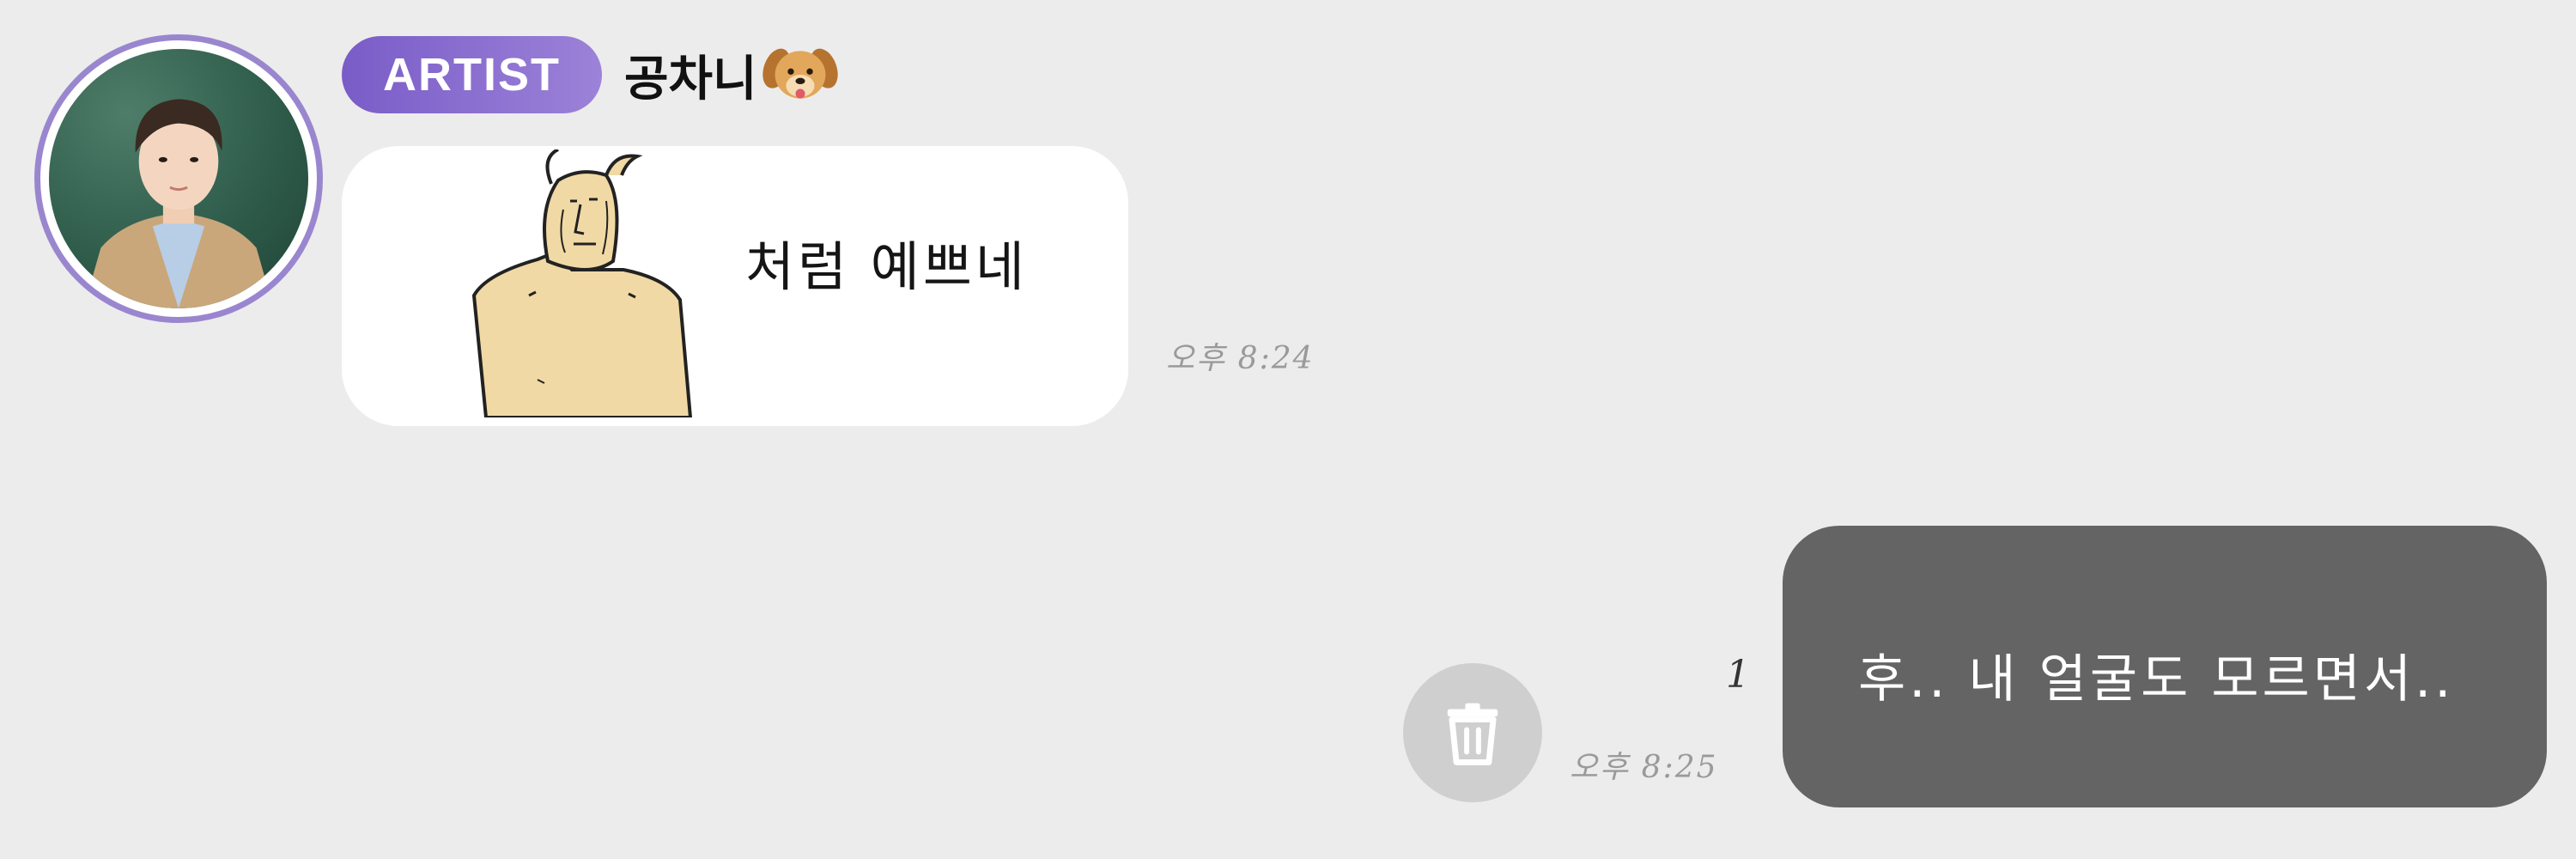 This screenshot has height=859, width=2576. Describe the element at coordinates (2156, 679) in the screenshot. I see `outgoing-message-text: 후.. 내 얼굴도 모르면서..` at that location.